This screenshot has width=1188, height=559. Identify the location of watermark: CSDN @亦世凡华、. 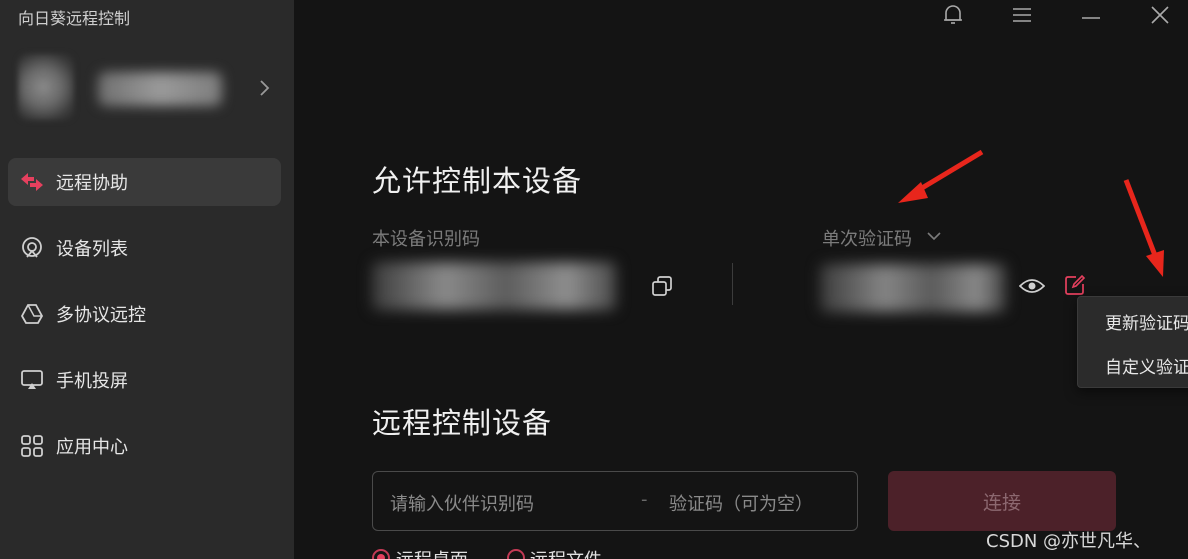
(1069, 541).